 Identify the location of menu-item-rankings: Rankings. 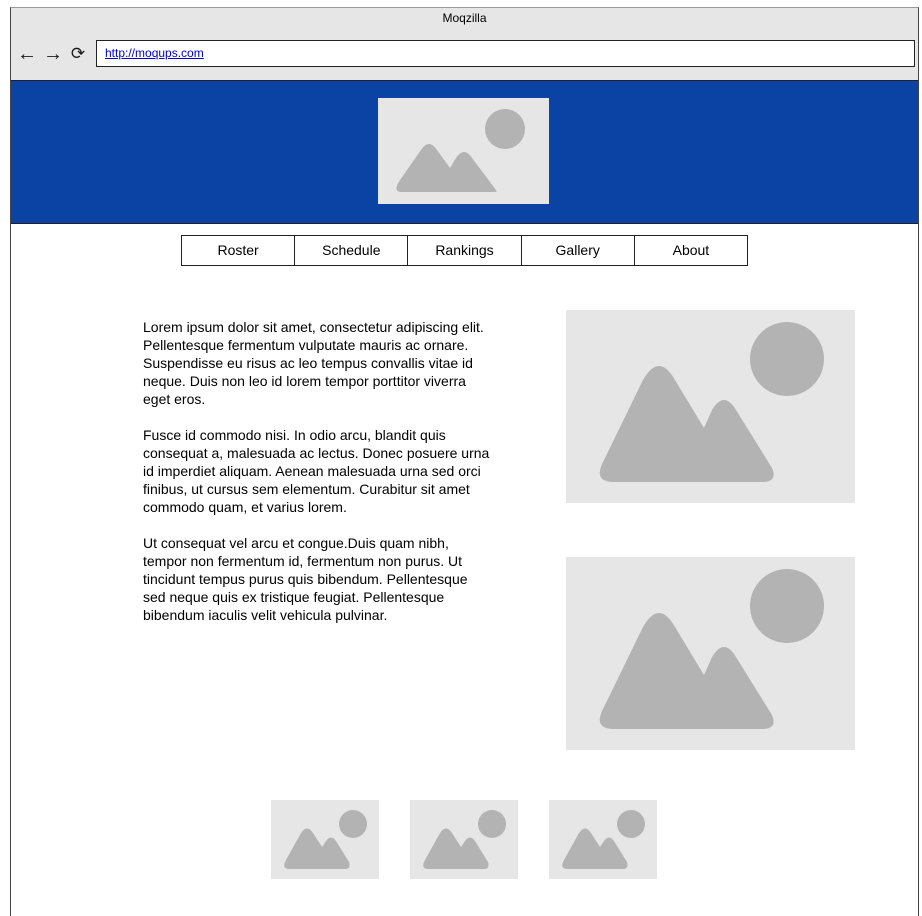
(465, 250).